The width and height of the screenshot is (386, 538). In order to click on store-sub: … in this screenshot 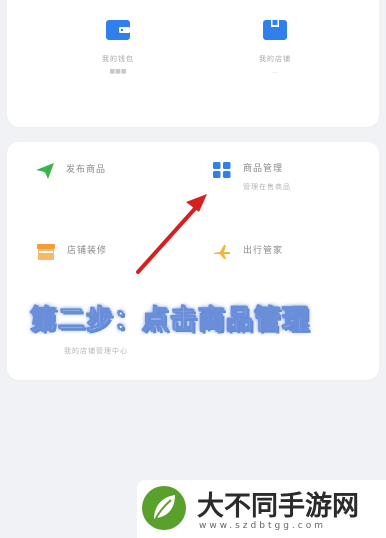, I will do `click(275, 71)`.